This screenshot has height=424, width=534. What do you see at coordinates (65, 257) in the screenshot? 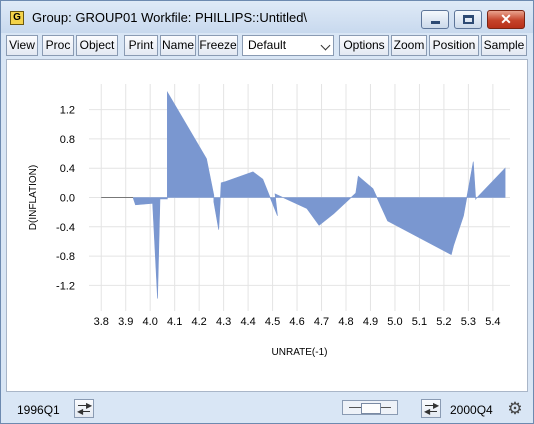
I see `y-tick-label: -0.8` at bounding box center [65, 257].